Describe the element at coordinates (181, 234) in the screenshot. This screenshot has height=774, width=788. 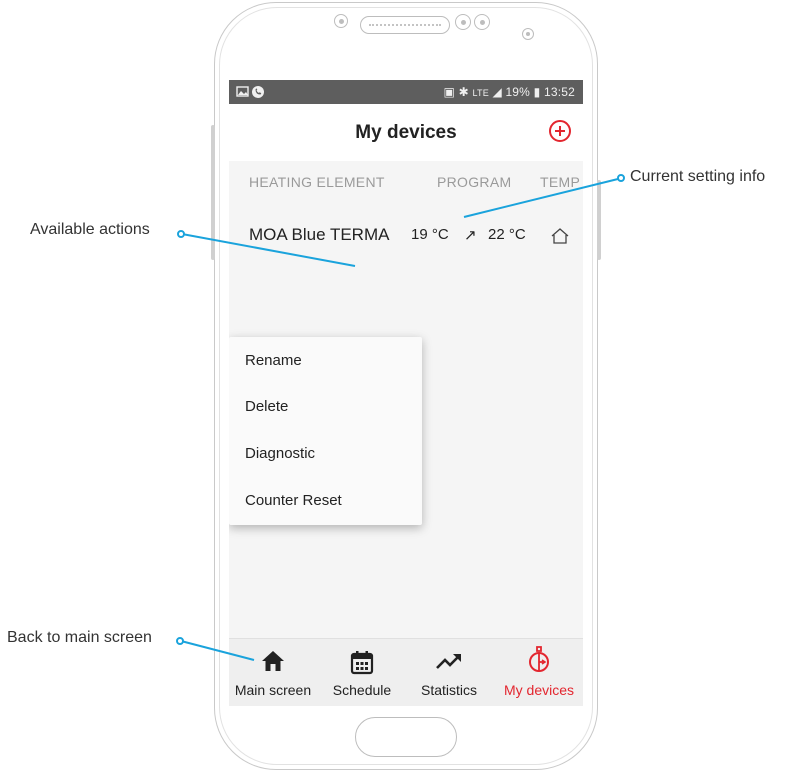
I see `annotation-dot-available-actions` at that location.